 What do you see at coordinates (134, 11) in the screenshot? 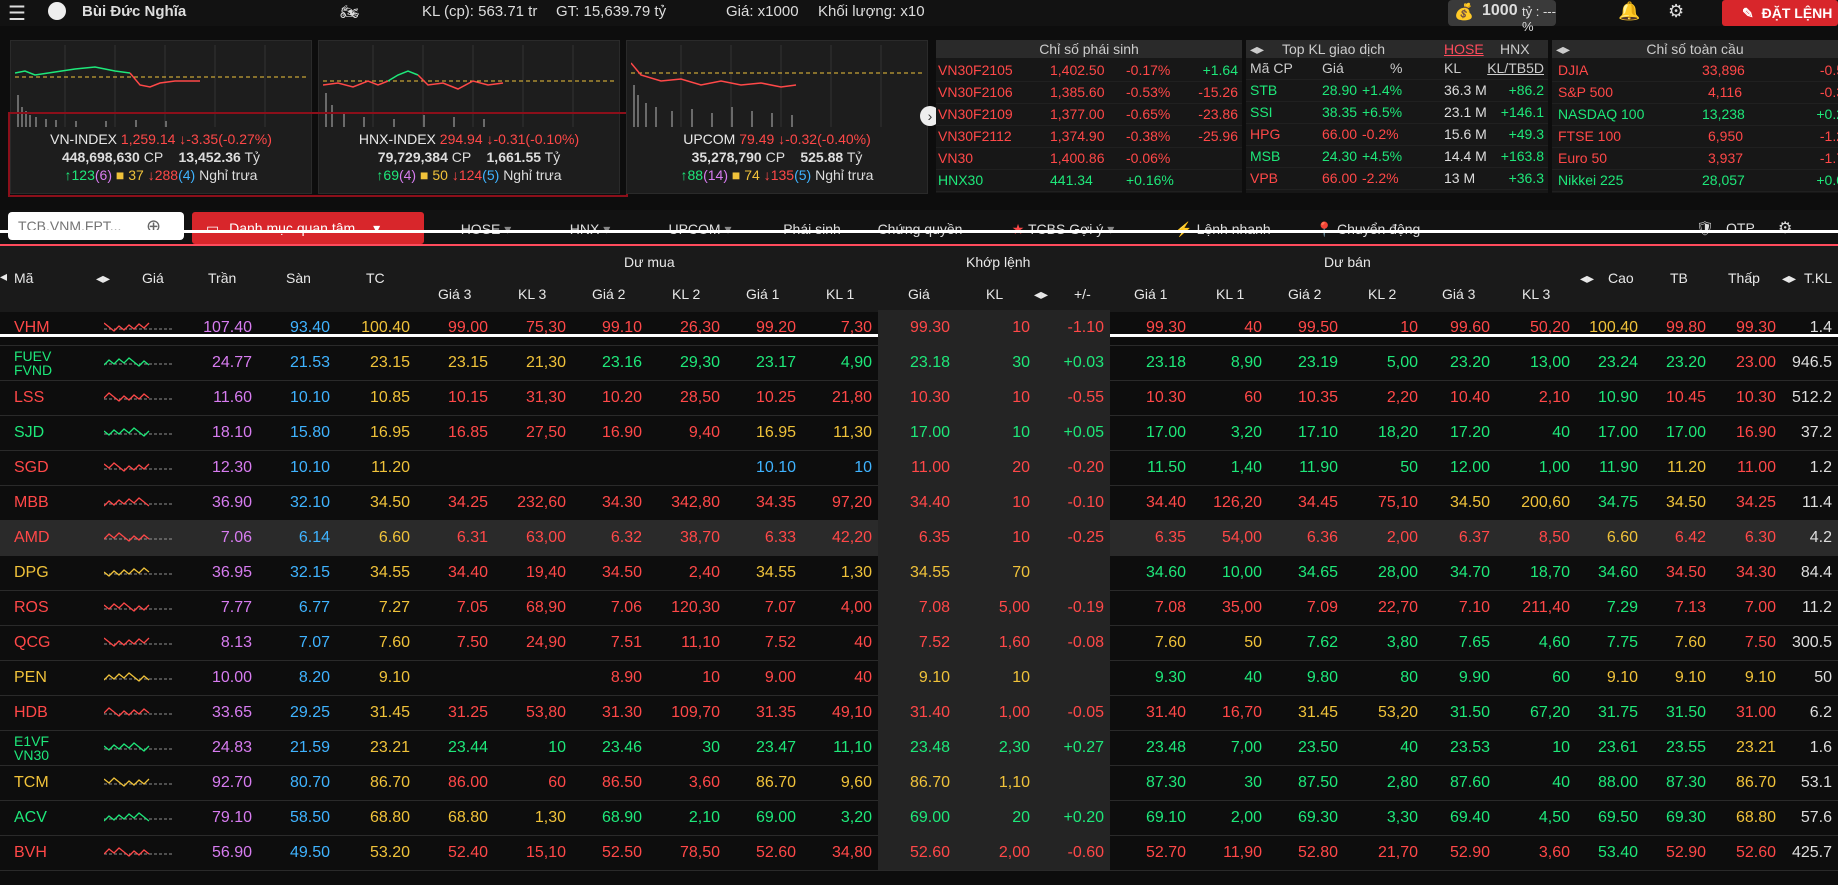
I see `user-name: Bùi Đức Nghĩa` at bounding box center [134, 11].